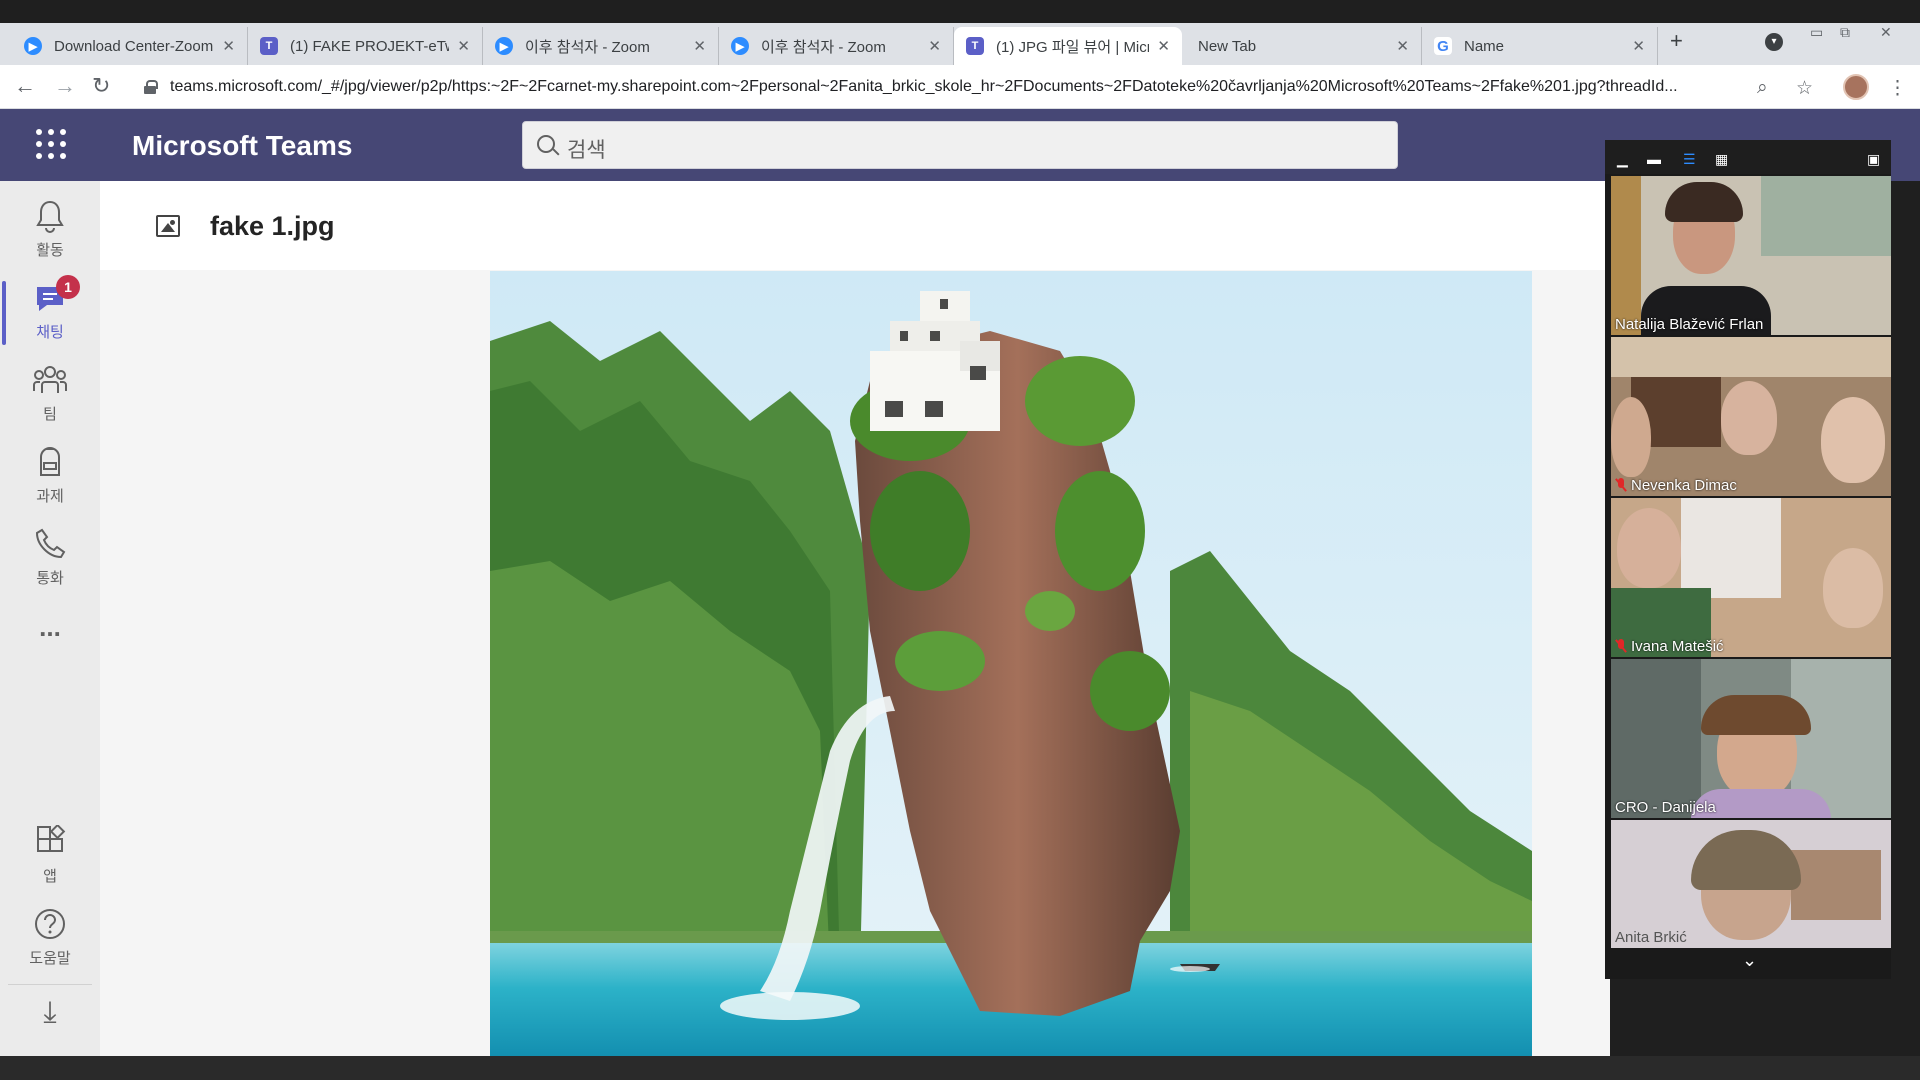 The width and height of the screenshot is (1920, 1080). I want to click on minimize-icon: ▁, so click(1625, 159).